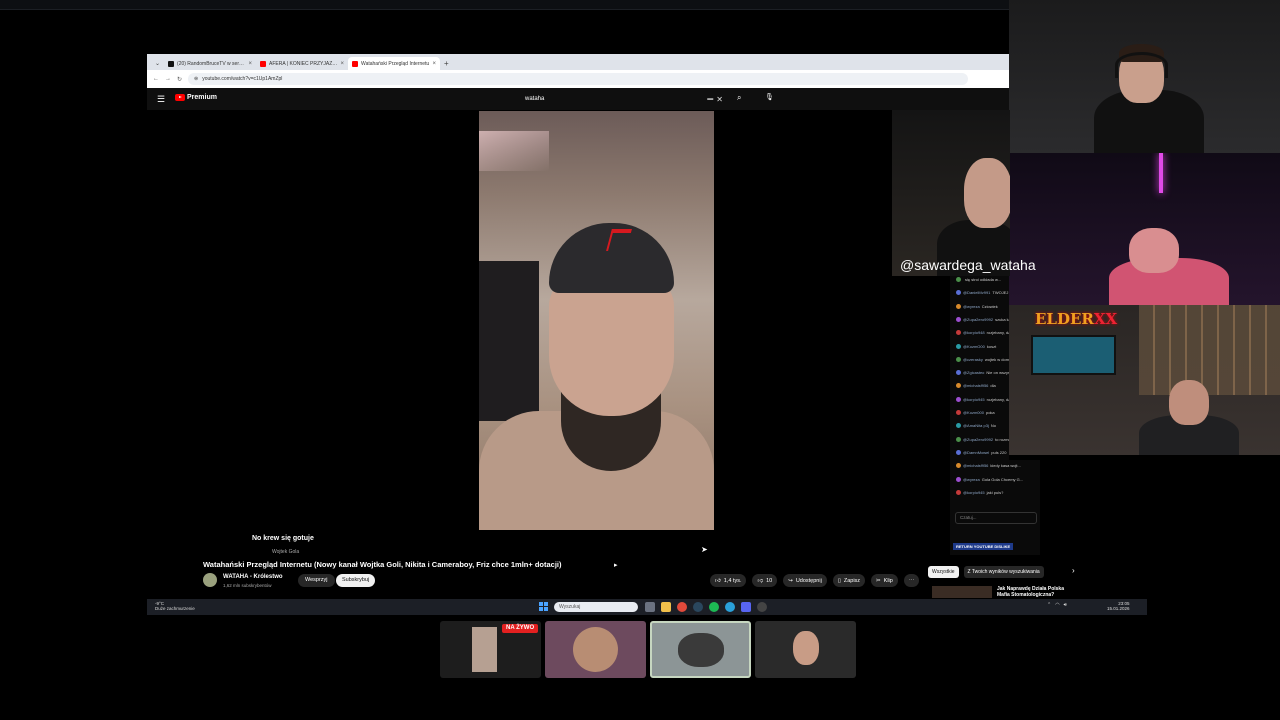 This screenshot has height=720, width=1280. What do you see at coordinates (1065, 605) in the screenshot?
I see `volume-icon: 🔊︎` at bounding box center [1065, 605].